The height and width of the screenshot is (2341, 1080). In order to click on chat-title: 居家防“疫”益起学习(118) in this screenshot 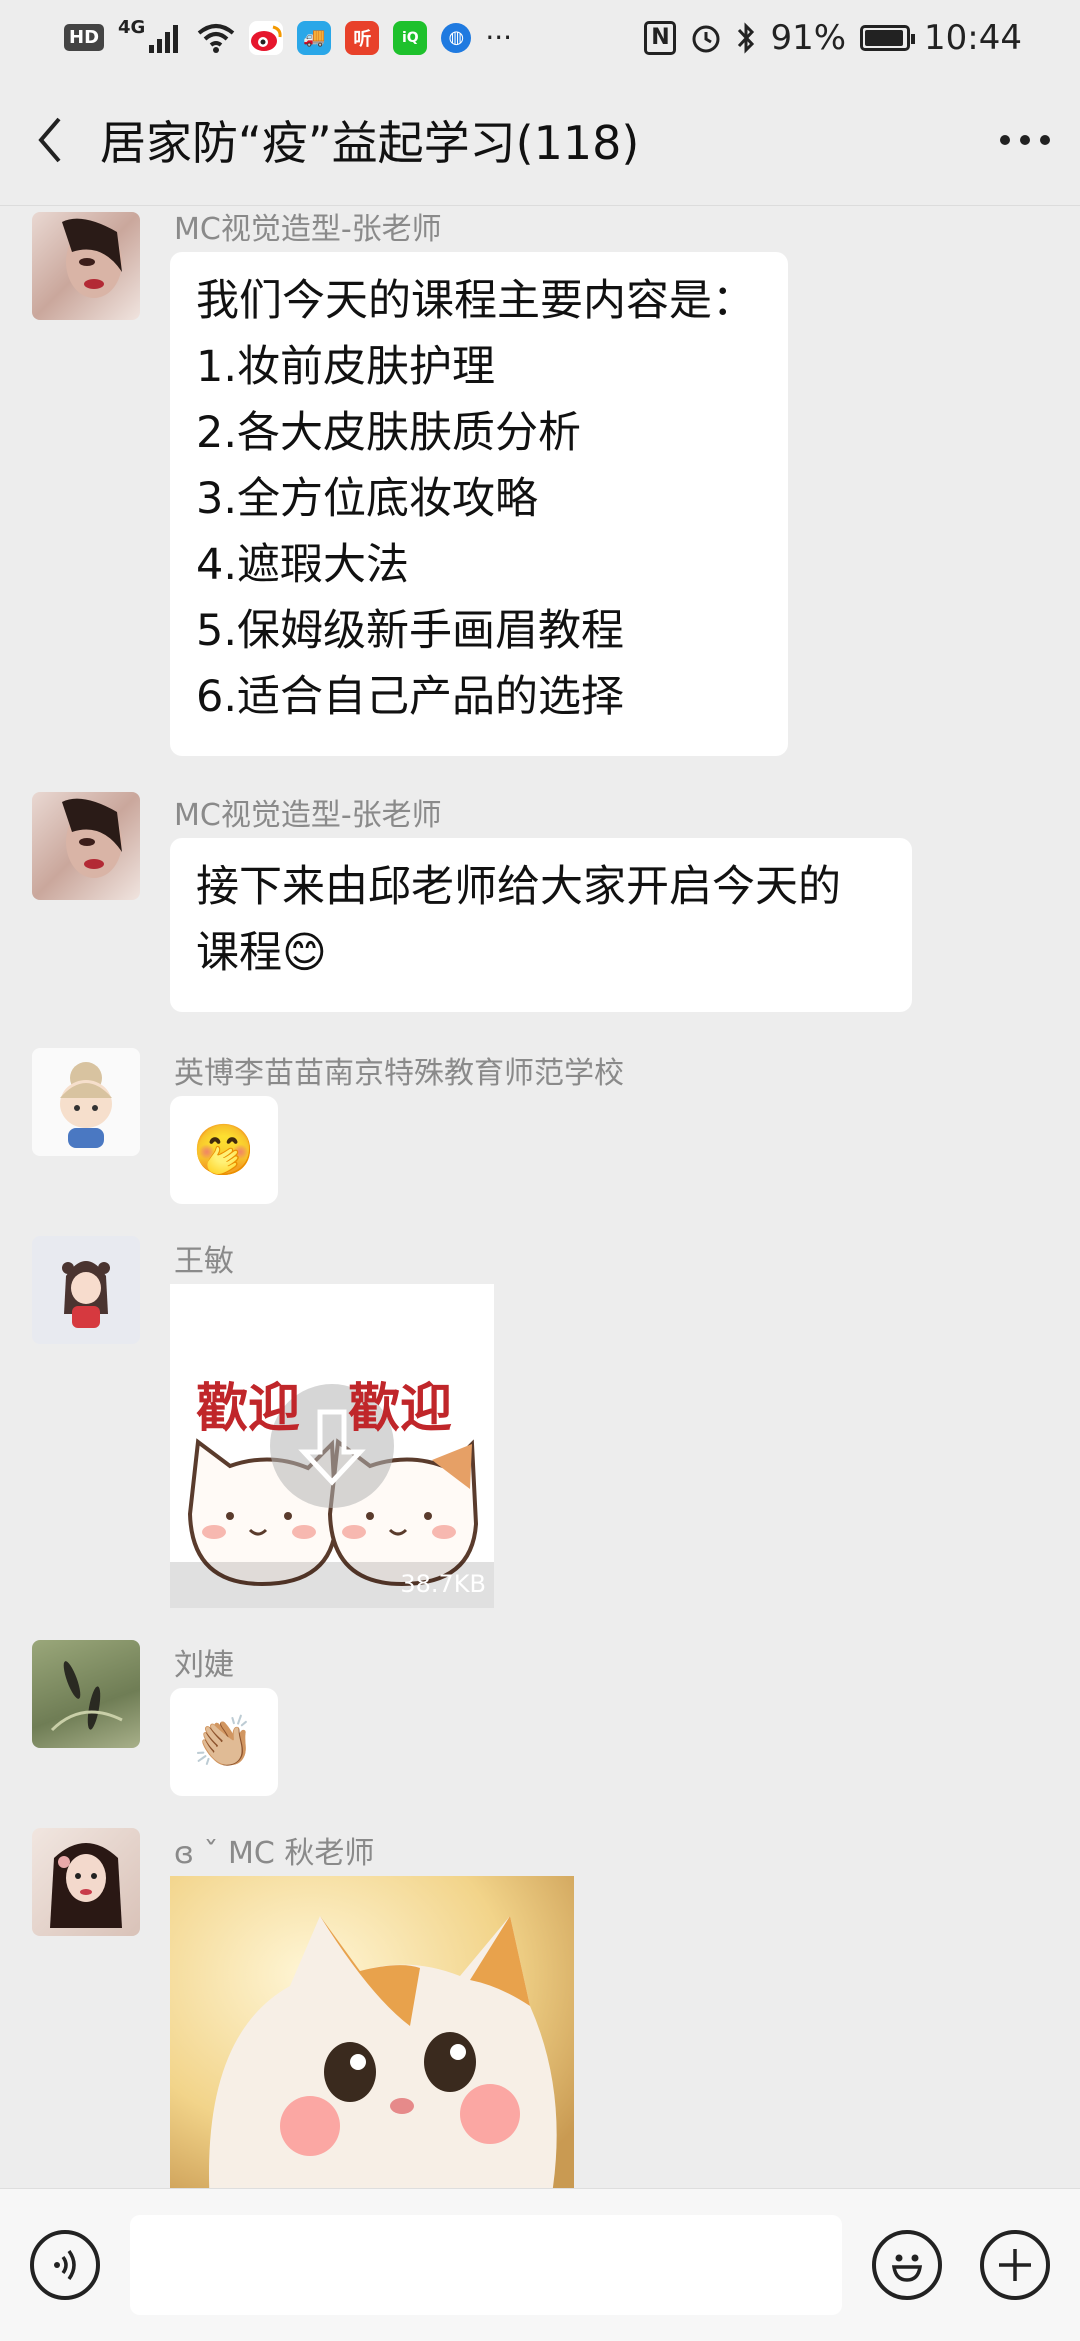, I will do `click(370, 143)`.